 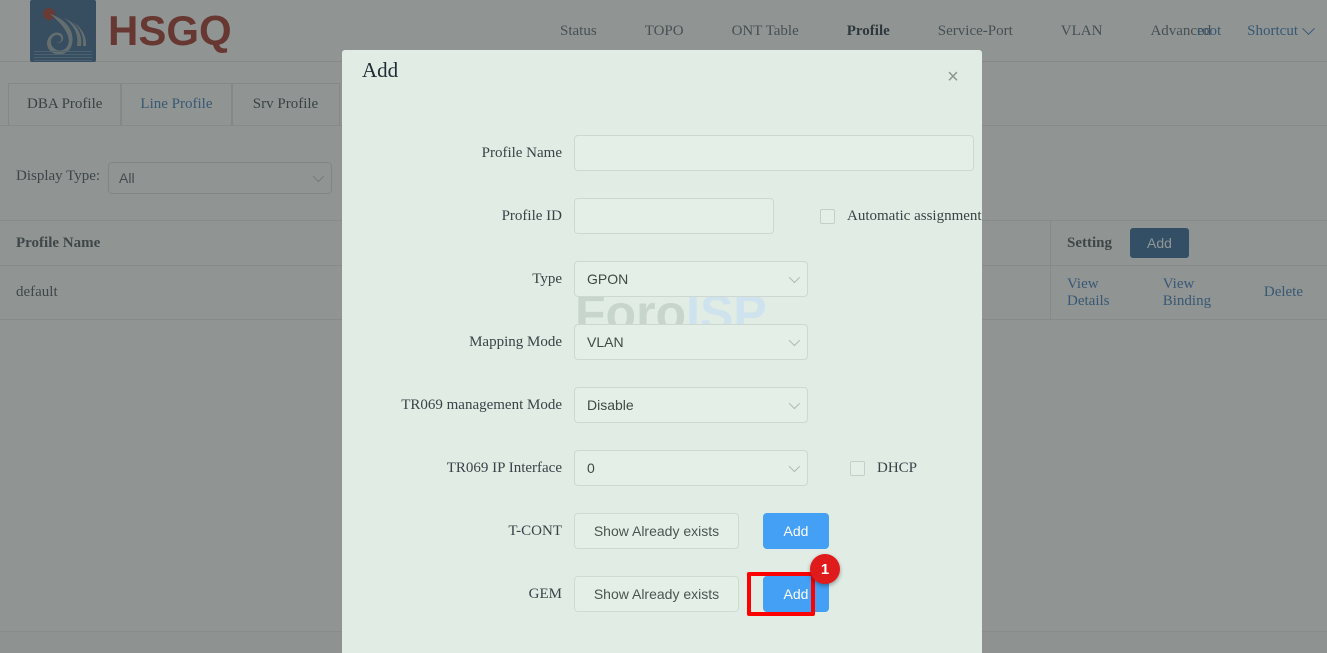 I want to click on label-mapping-mode: Mapping Mode, so click(x=515, y=341).